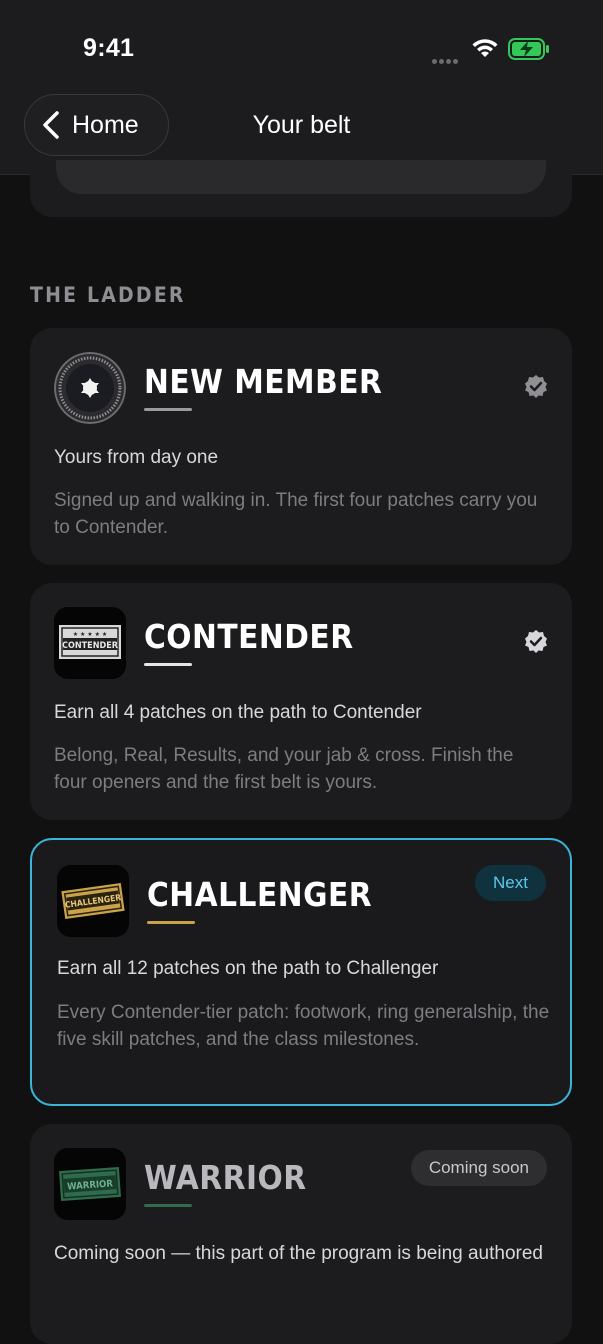 Image resolution: width=603 pixels, height=1344 pixels. What do you see at coordinates (528, 49) in the screenshot?
I see `battery-charging-icon` at bounding box center [528, 49].